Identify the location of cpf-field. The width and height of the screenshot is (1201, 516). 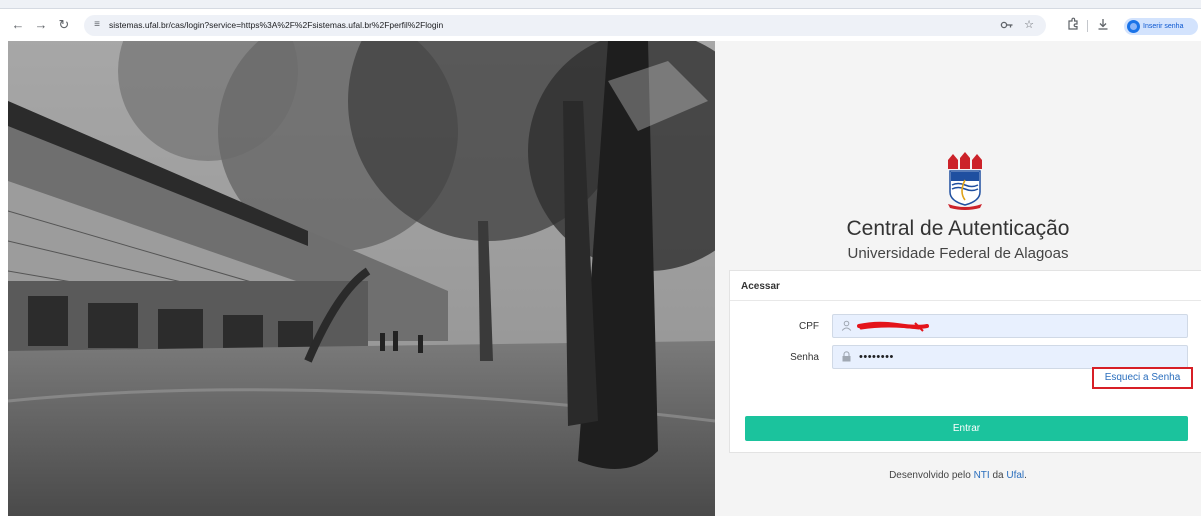
(1010, 326).